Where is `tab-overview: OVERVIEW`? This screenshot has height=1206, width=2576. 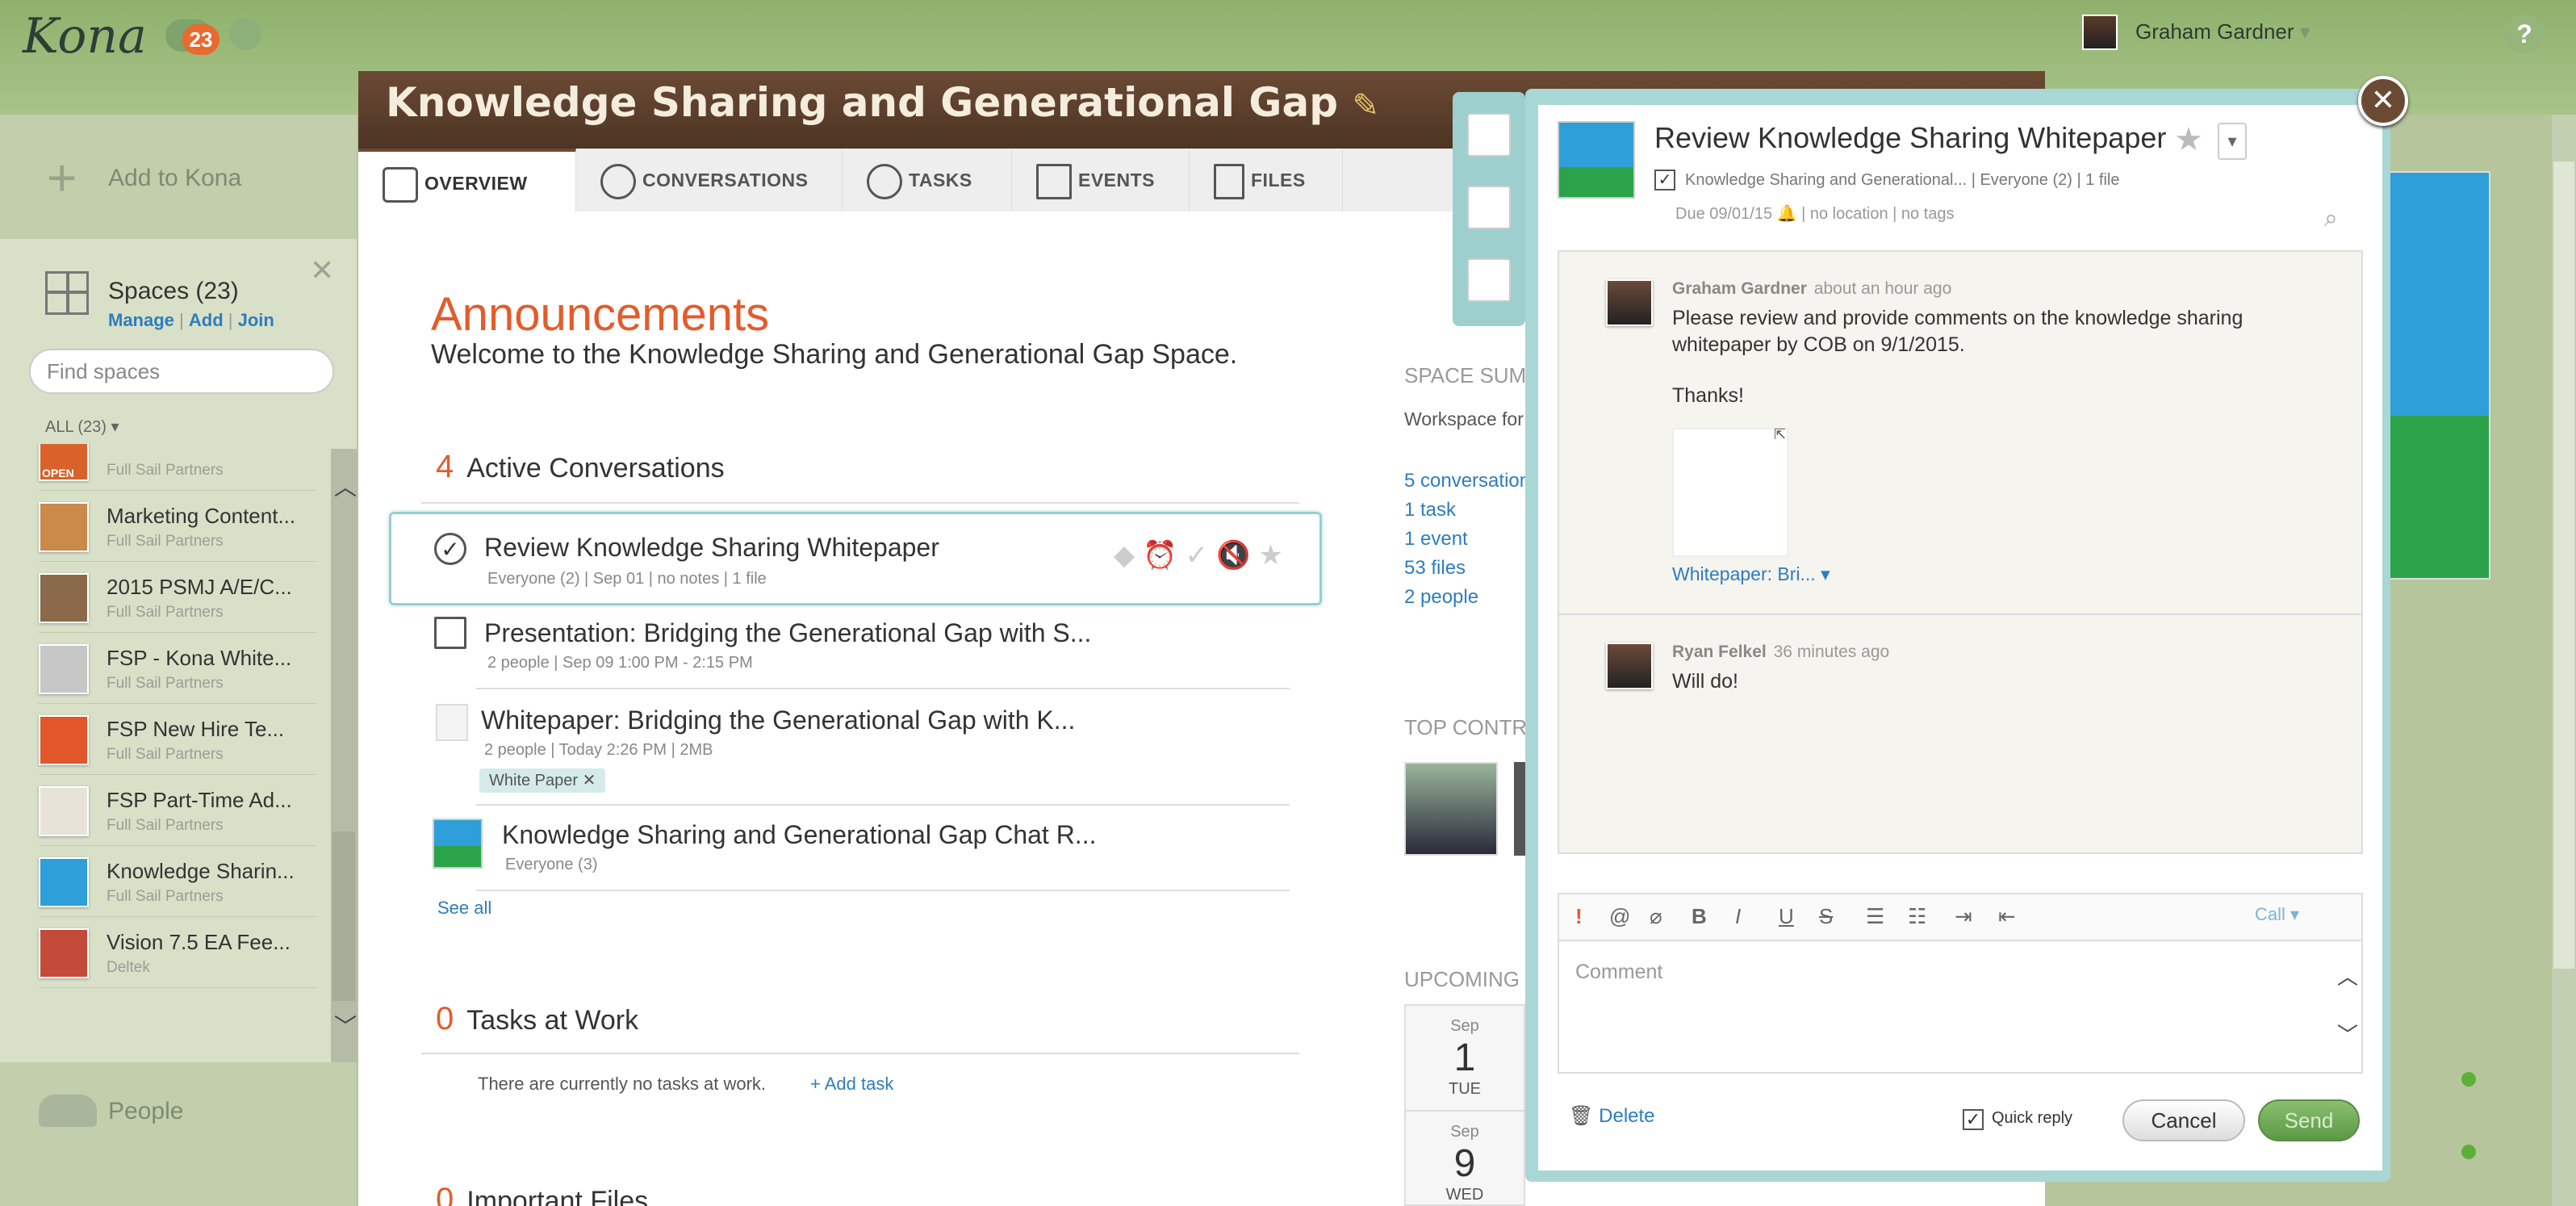 tab-overview: OVERVIEW is located at coordinates (467, 182).